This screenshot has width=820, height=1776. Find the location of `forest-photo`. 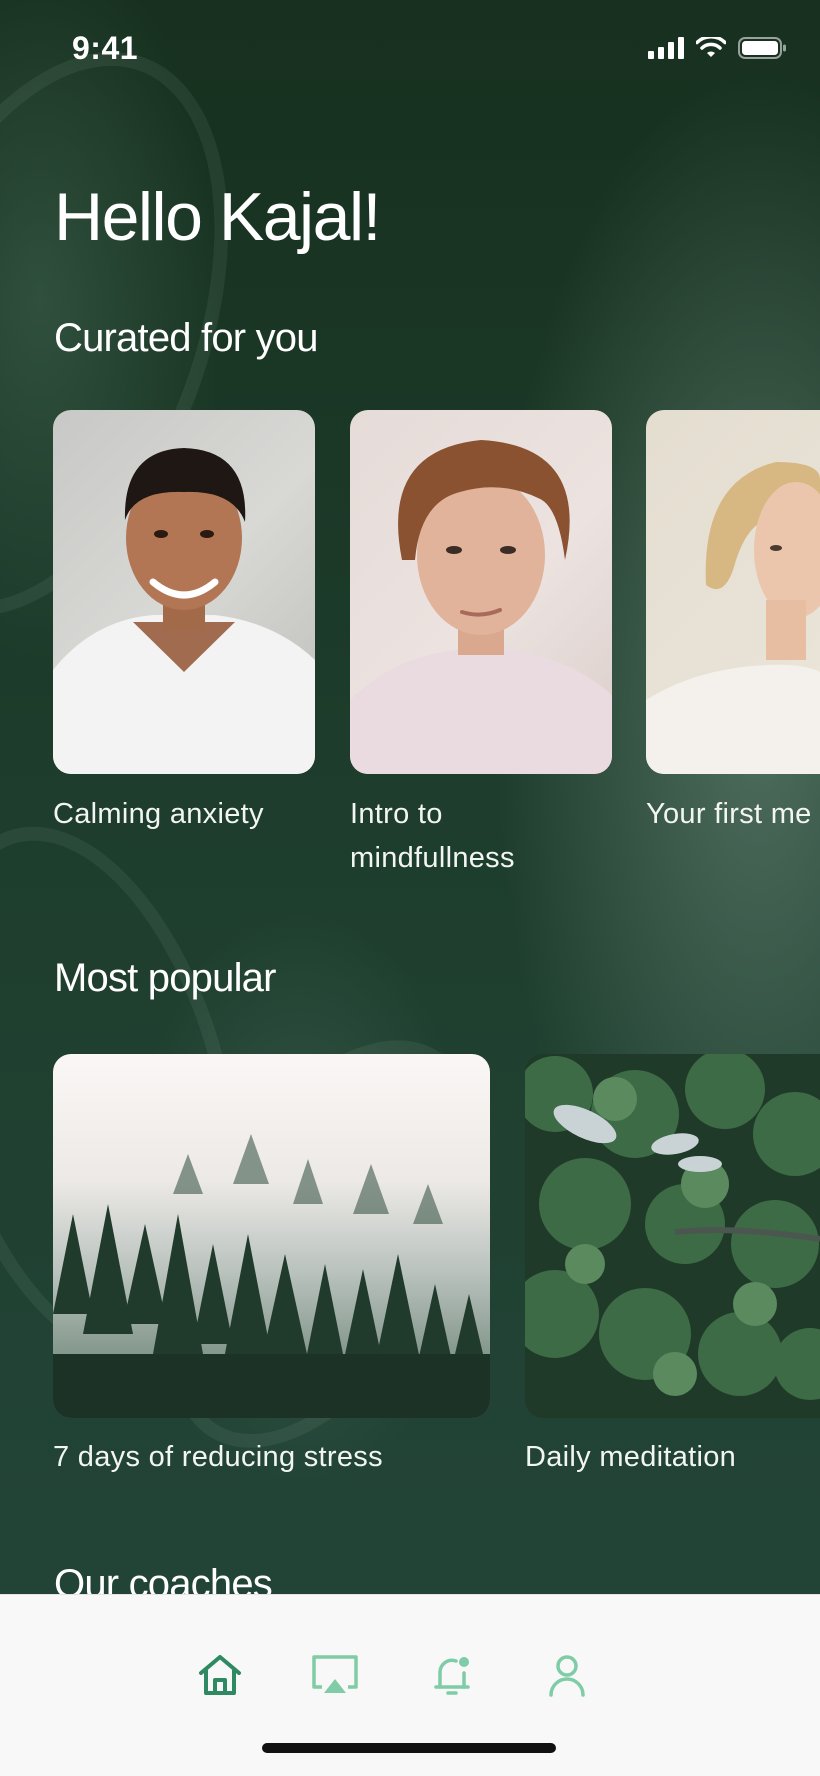

forest-photo is located at coordinates (271, 1276).